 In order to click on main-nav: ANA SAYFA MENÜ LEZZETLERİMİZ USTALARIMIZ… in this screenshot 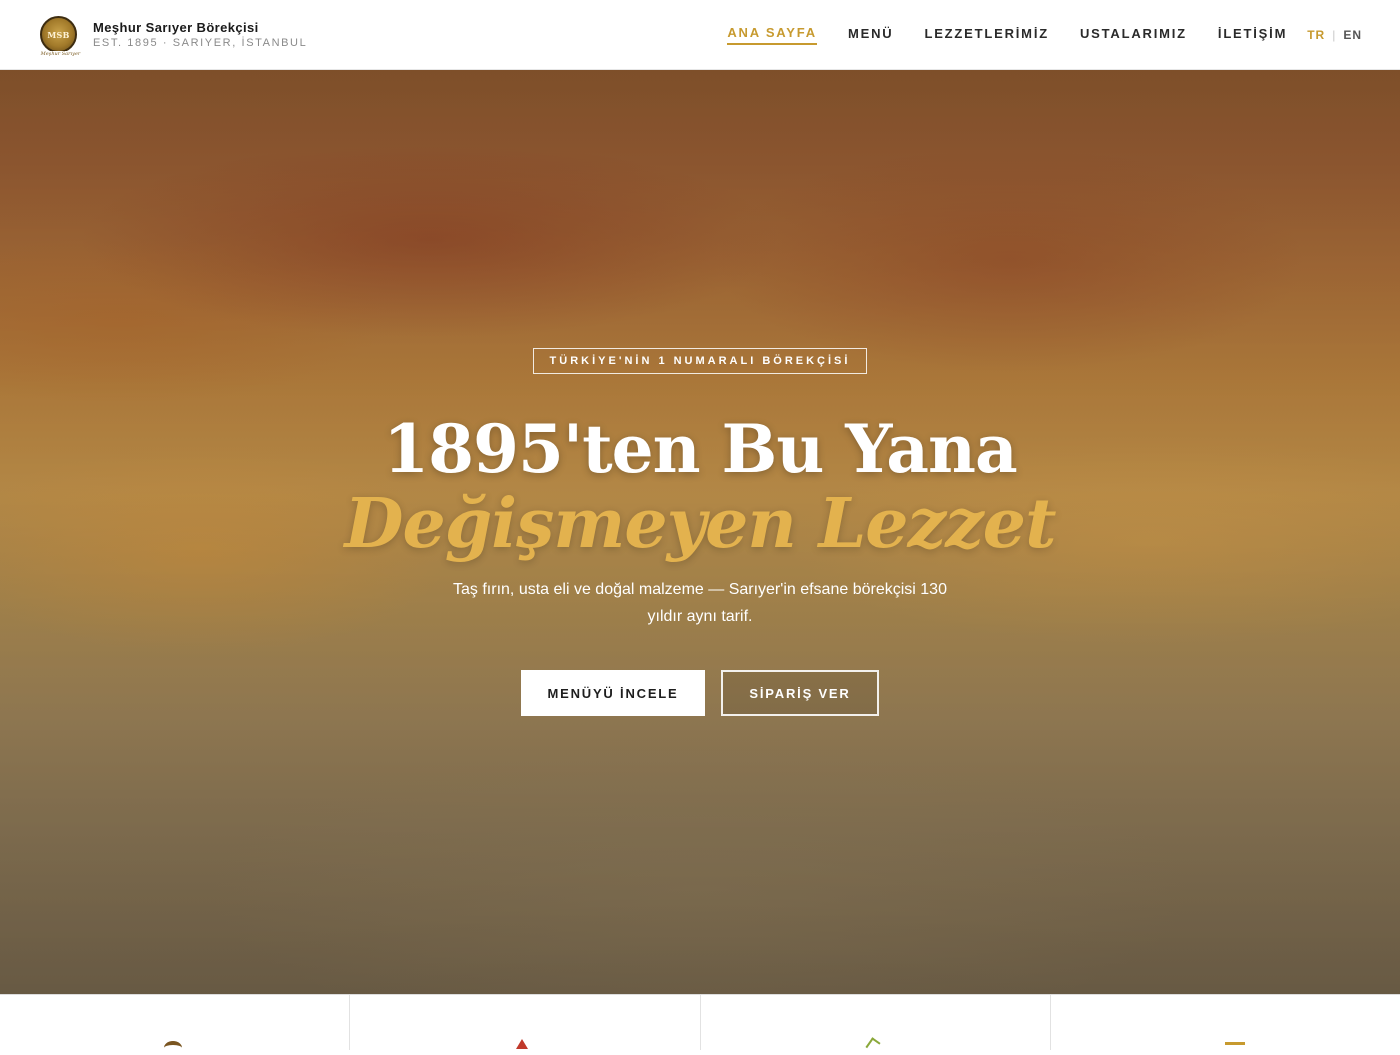, I will do `click(1044, 35)`.